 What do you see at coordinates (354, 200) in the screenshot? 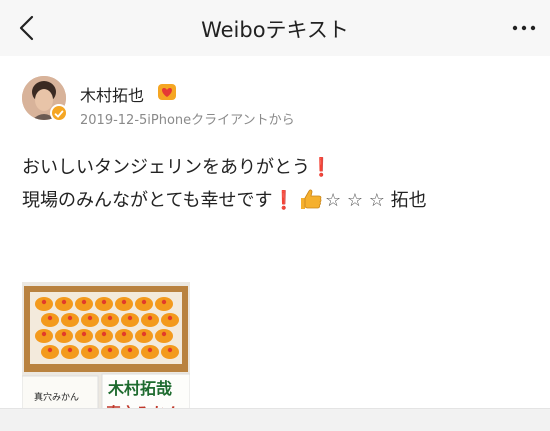
I see `stars-text: ☆ ☆ ☆` at bounding box center [354, 200].